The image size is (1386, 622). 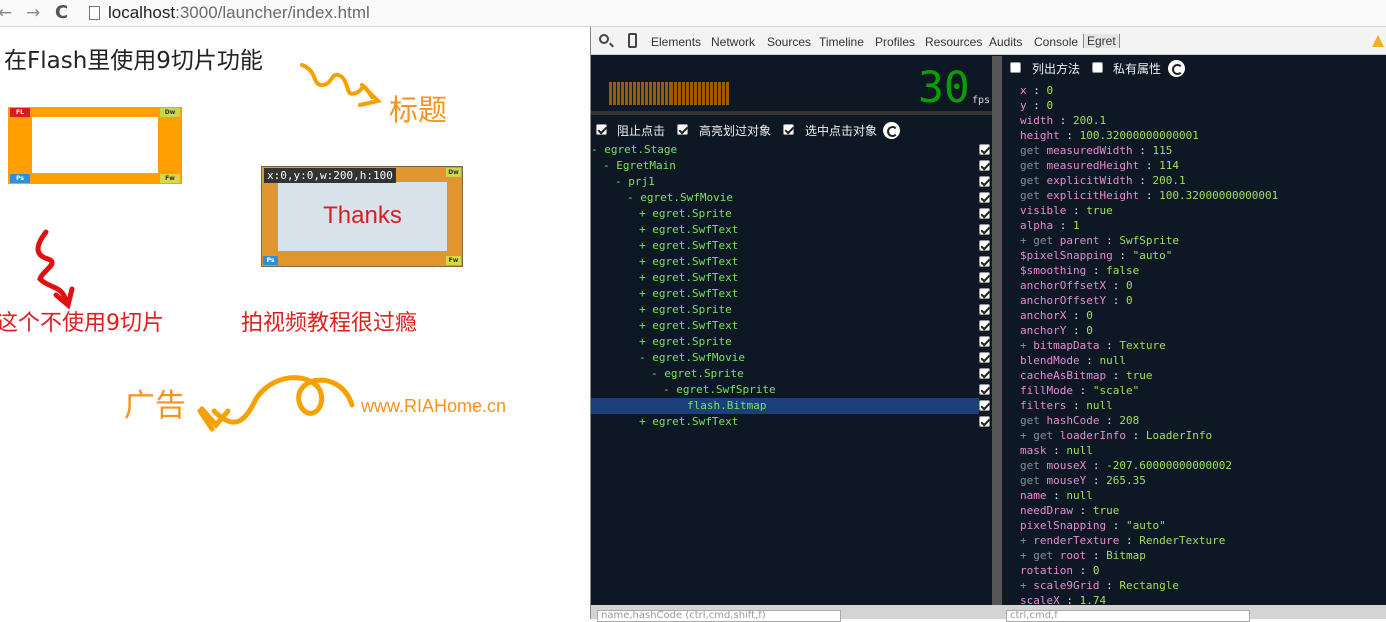 What do you see at coordinates (1203, 210) in the screenshot?
I see `property-row: visible : true` at bounding box center [1203, 210].